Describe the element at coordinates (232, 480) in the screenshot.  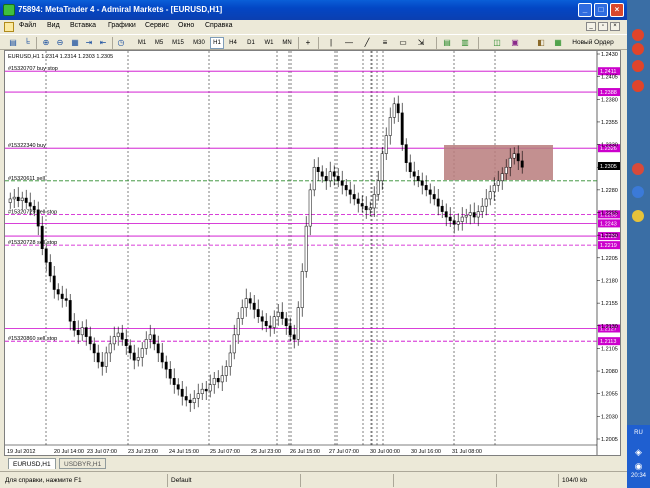
I see `status-profile: Default` at that location.